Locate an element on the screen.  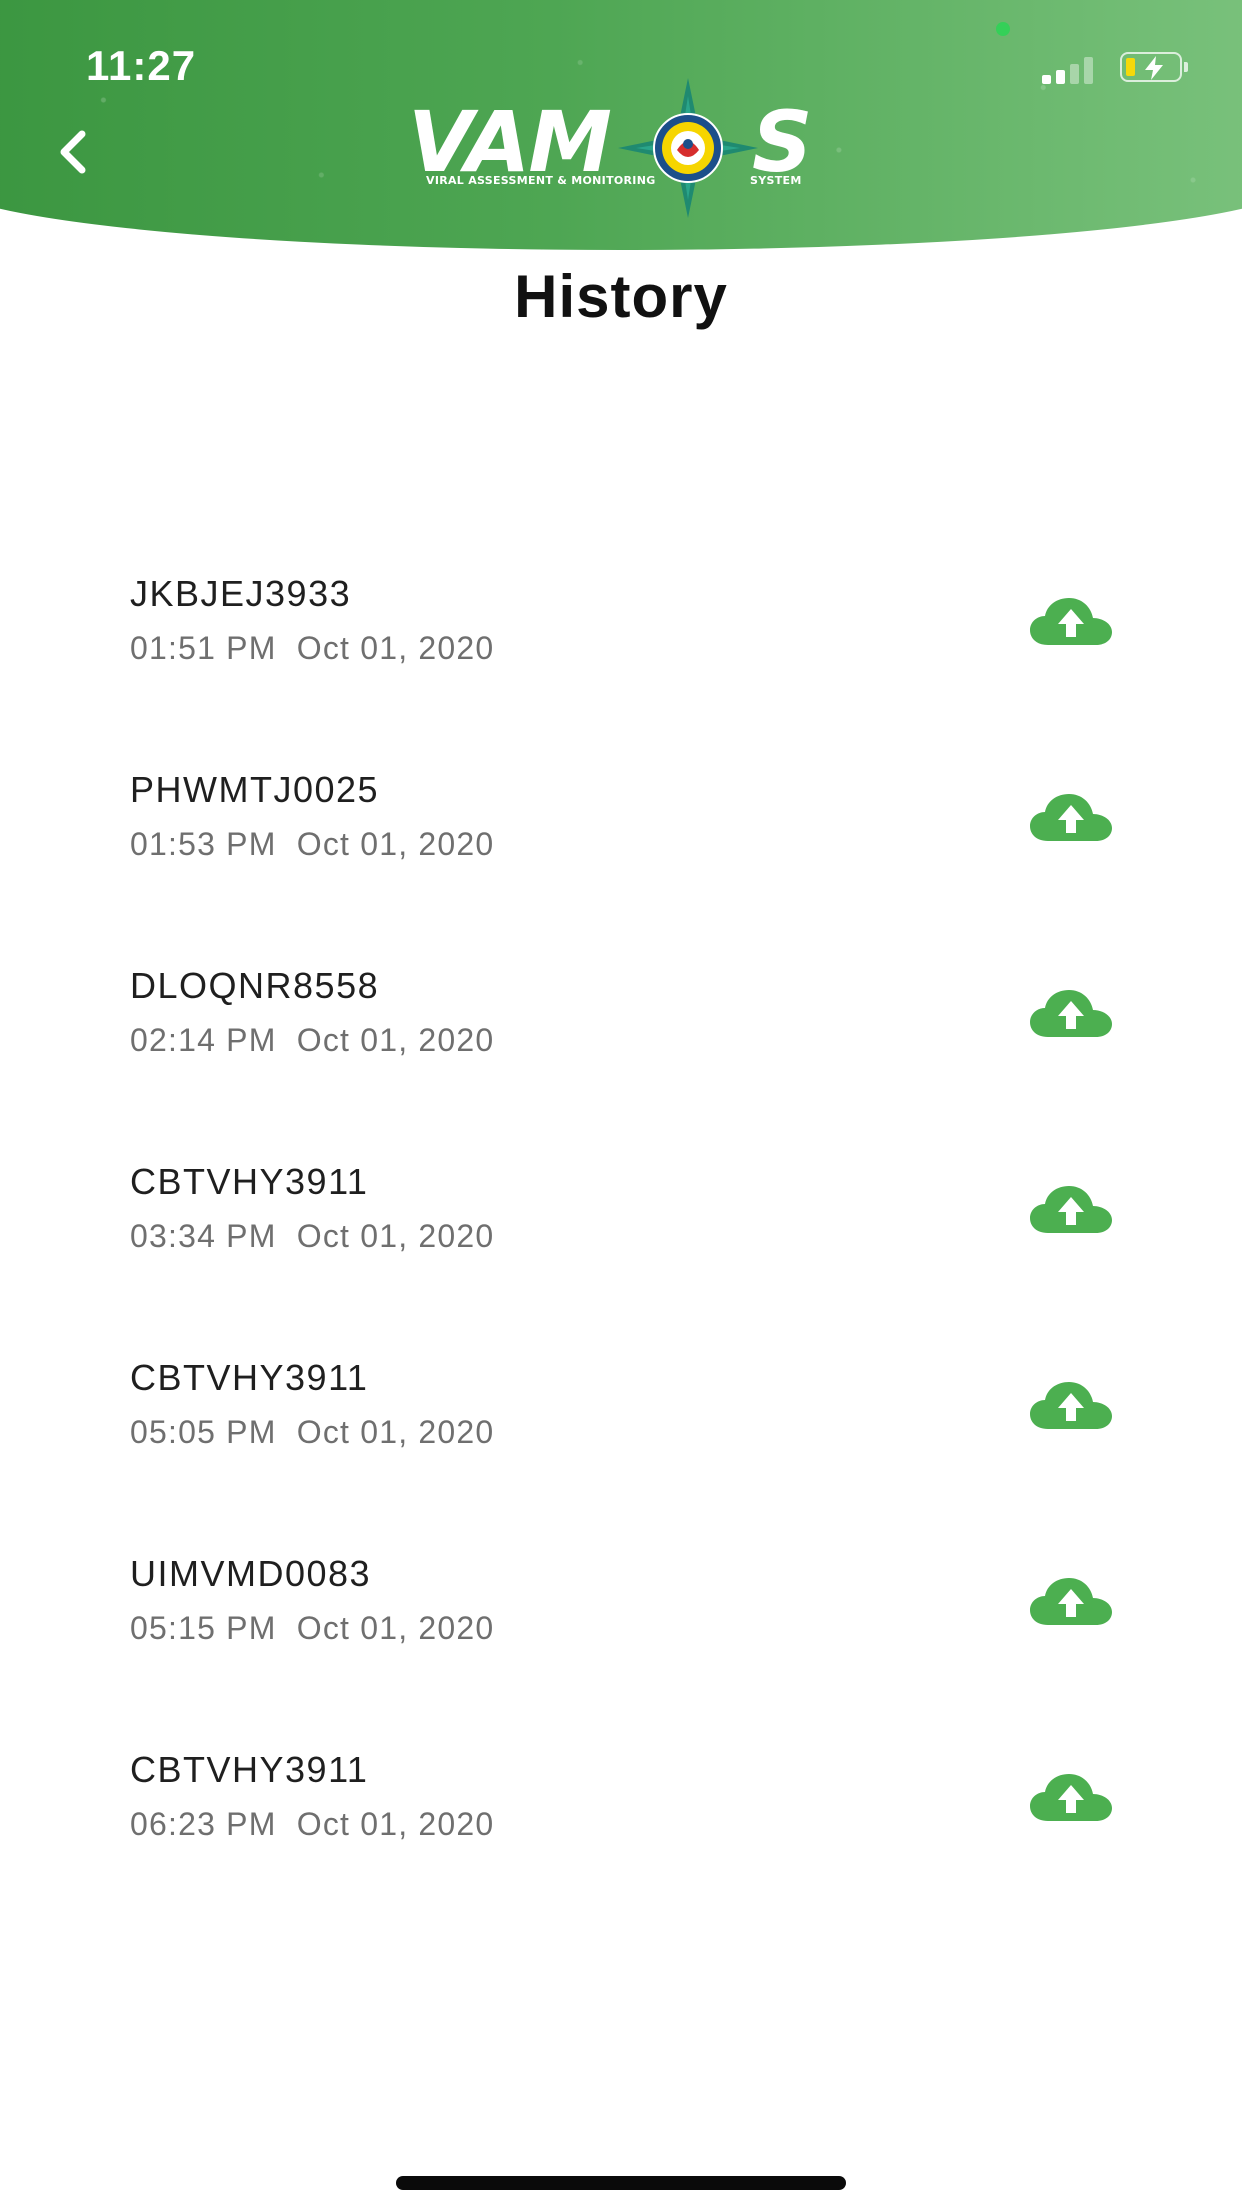
page-title: History is located at coordinates (621, 296).